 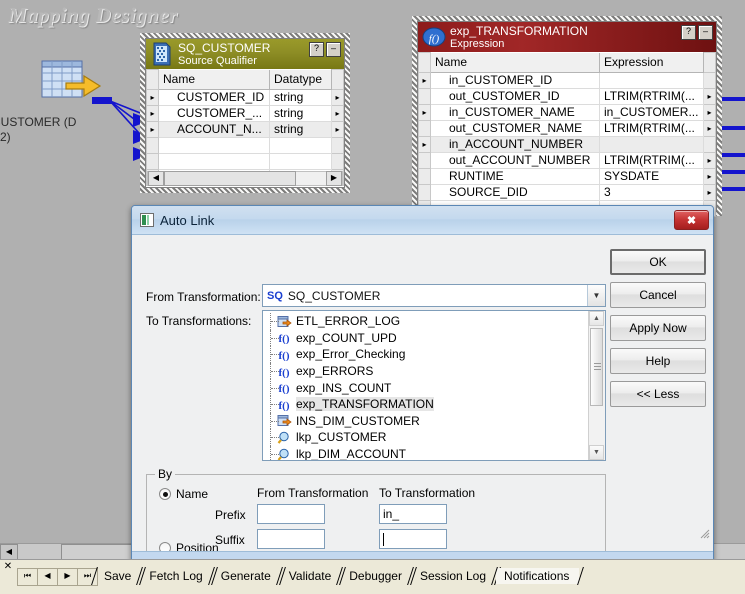 What do you see at coordinates (176, 576) in the screenshot?
I see `tab-fetch-log: Fetch Log` at bounding box center [176, 576].